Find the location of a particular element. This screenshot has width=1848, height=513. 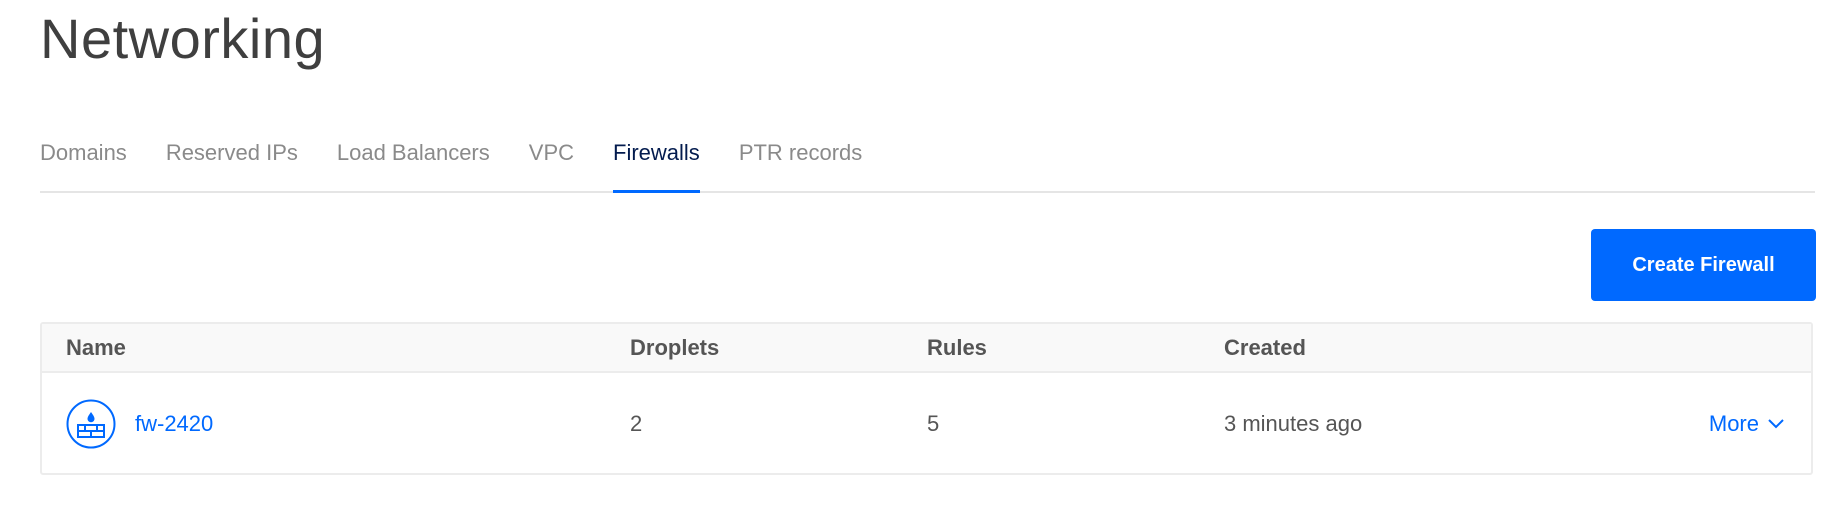

tab-vpc: VPC is located at coordinates (551, 161).